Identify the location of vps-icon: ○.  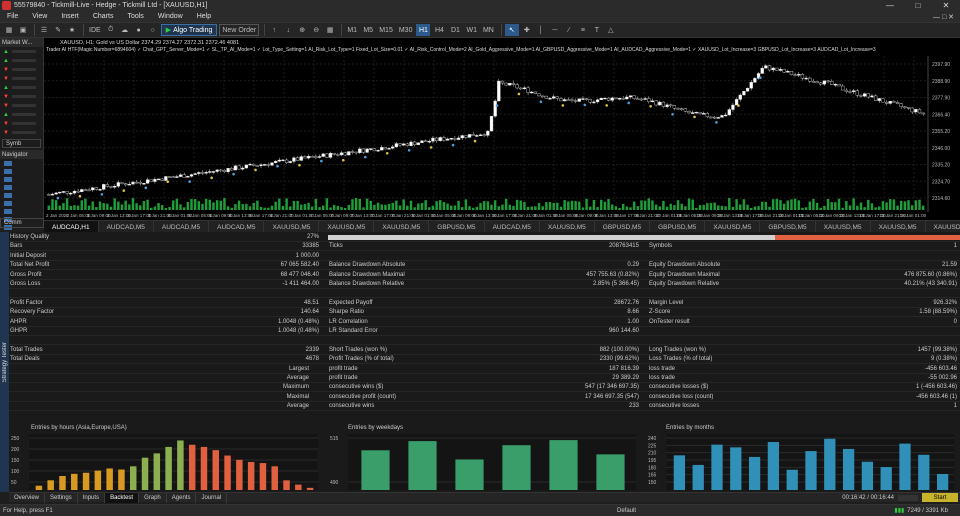
(153, 30).